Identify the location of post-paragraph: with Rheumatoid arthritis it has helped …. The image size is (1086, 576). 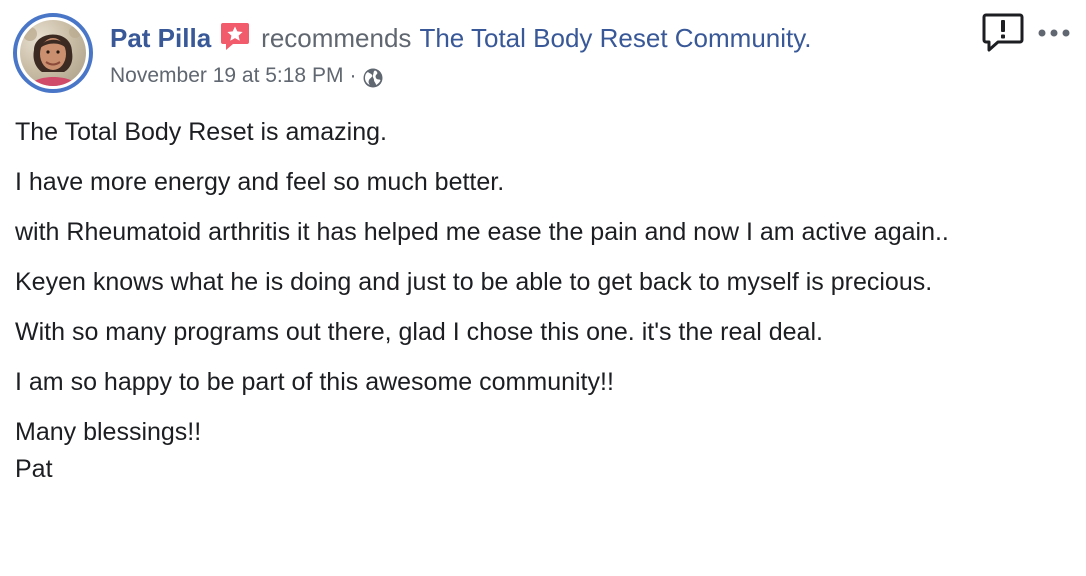
(482, 232).